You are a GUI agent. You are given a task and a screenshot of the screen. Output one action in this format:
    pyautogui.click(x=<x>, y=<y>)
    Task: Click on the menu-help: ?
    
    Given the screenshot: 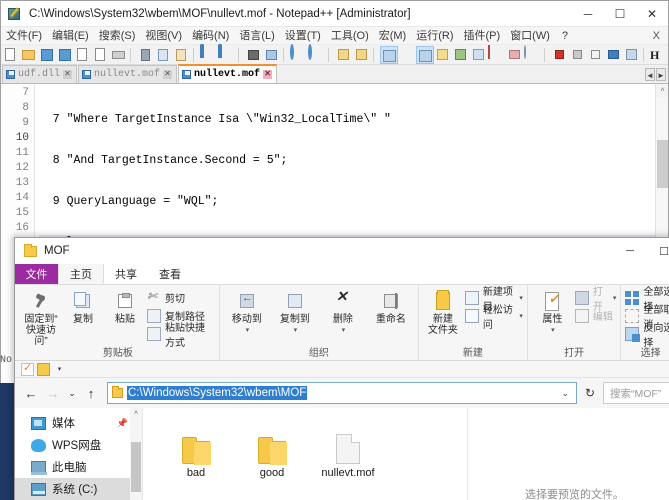 What is the action you would take?
    pyautogui.click(x=565, y=36)
    